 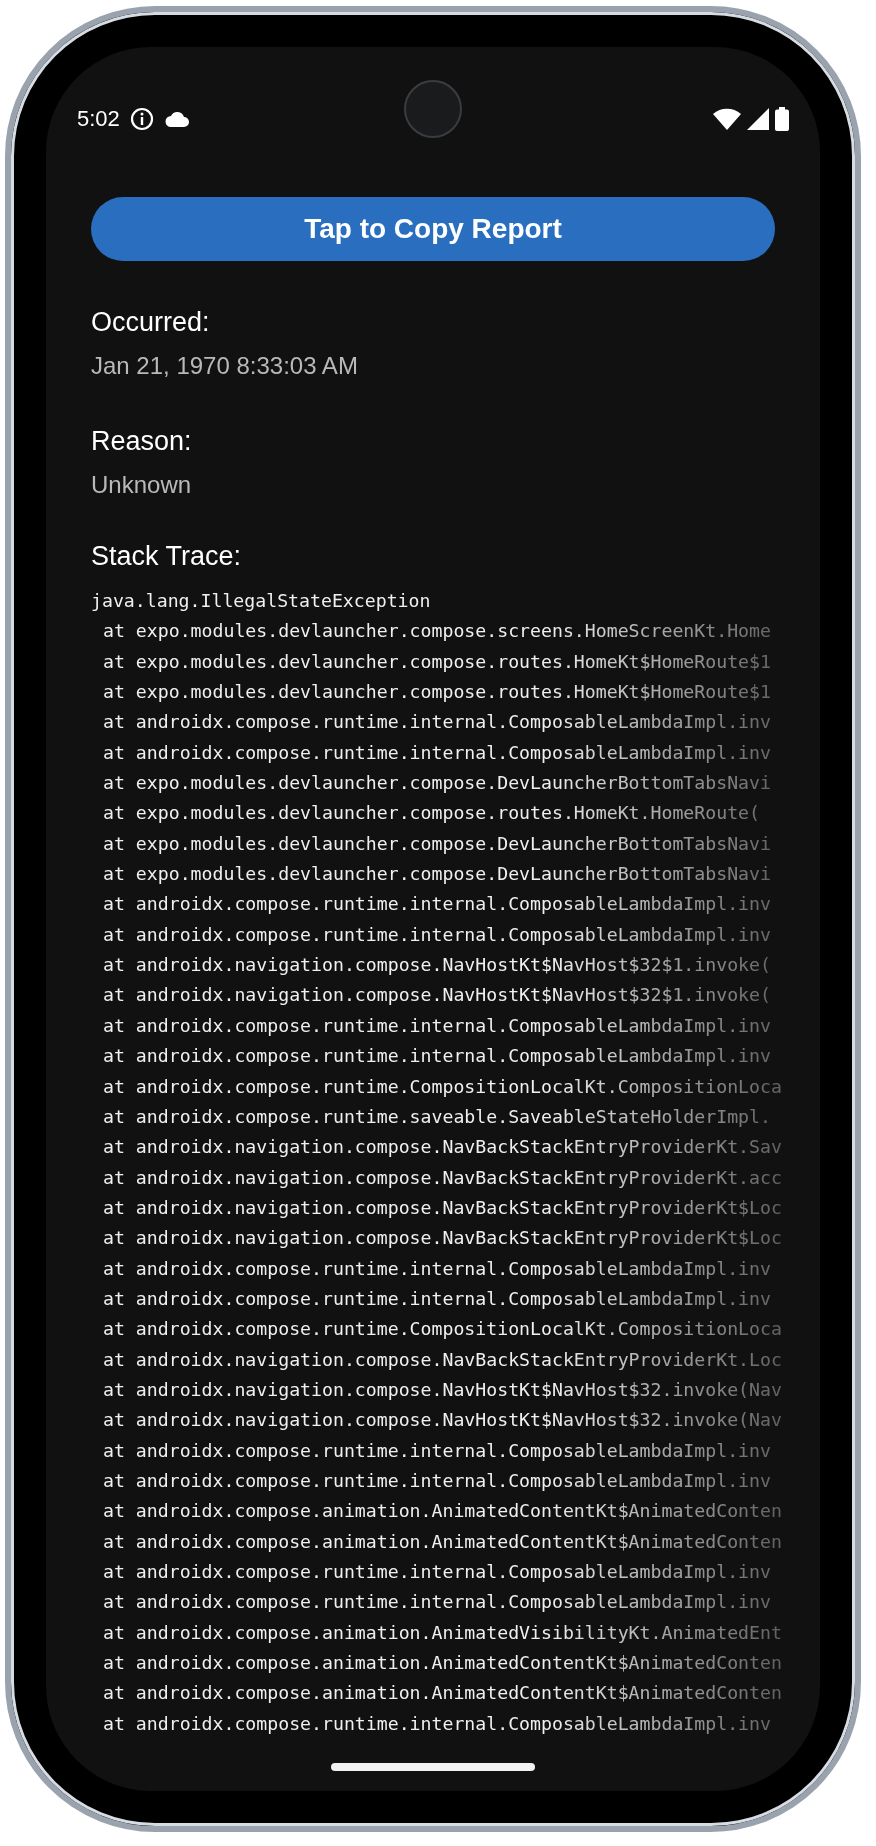 What do you see at coordinates (442, 1632) in the screenshot?
I see `stack-frame-line: at androidx.compose.animation.AnimatedVisibilityKt.AnimatedEnt` at bounding box center [442, 1632].